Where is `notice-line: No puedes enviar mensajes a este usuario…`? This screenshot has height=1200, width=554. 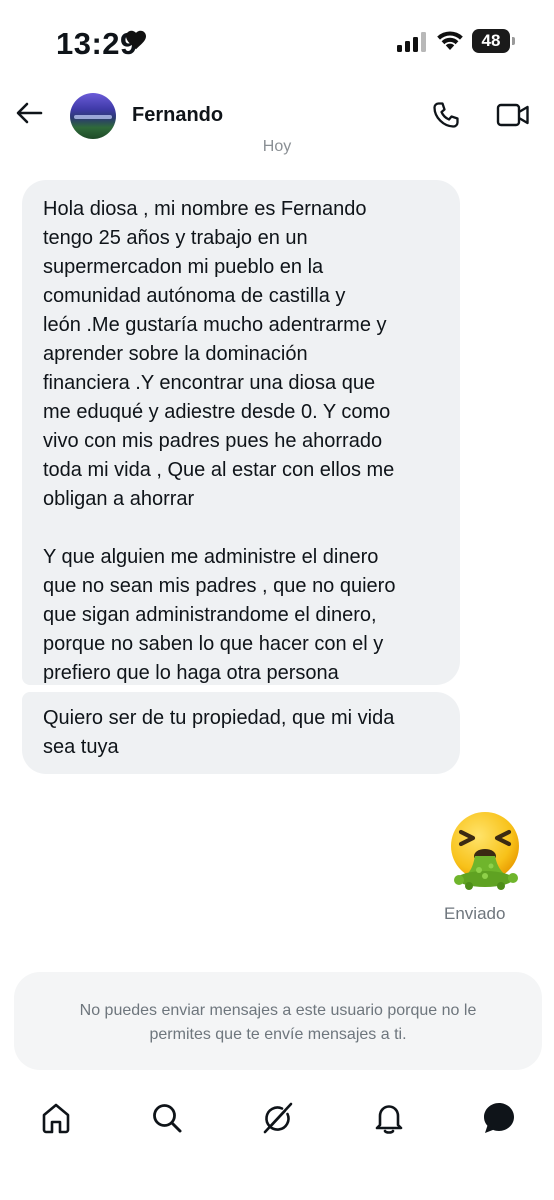
notice-line: No puedes enviar mensajes a este usuario… is located at coordinates (278, 1010).